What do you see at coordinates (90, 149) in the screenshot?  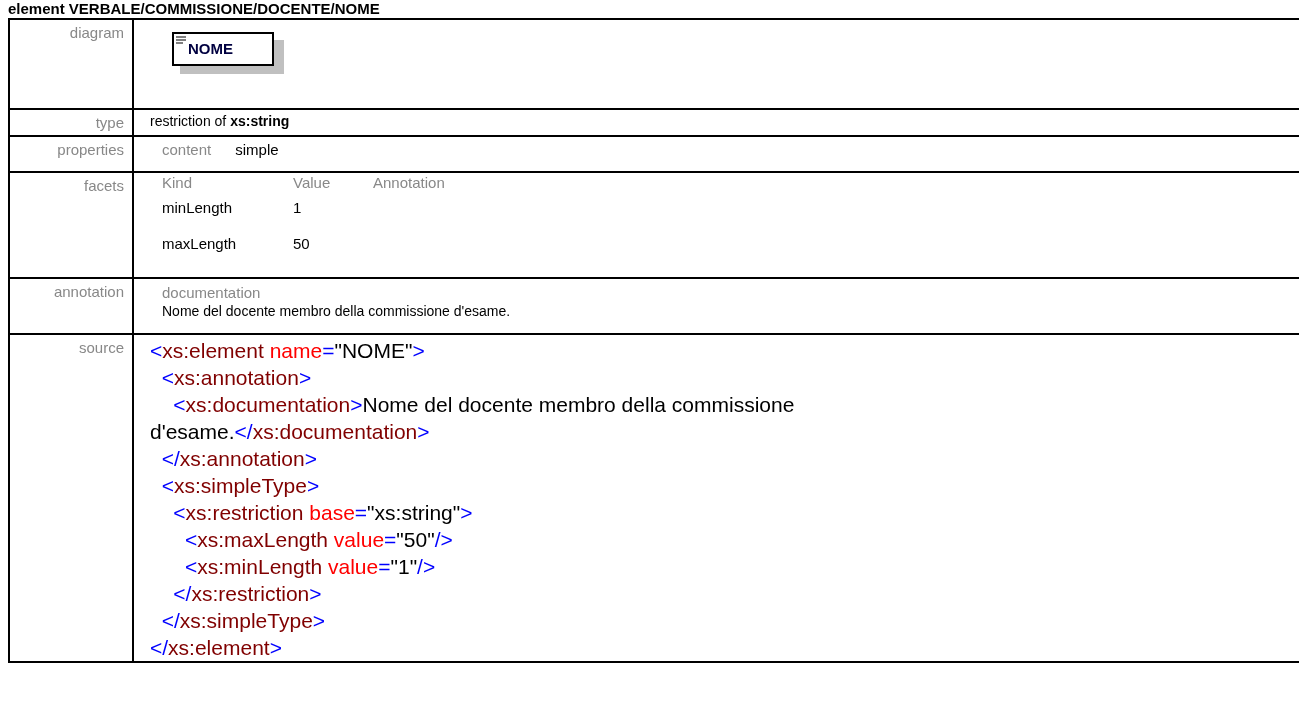 I see `row-label: properties` at bounding box center [90, 149].